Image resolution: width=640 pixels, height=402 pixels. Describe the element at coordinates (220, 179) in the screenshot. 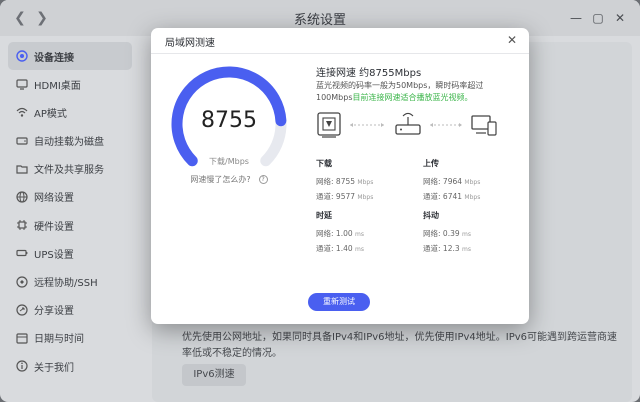

I see `slow-network-help-label: 网速慢了怎么办?` at that location.